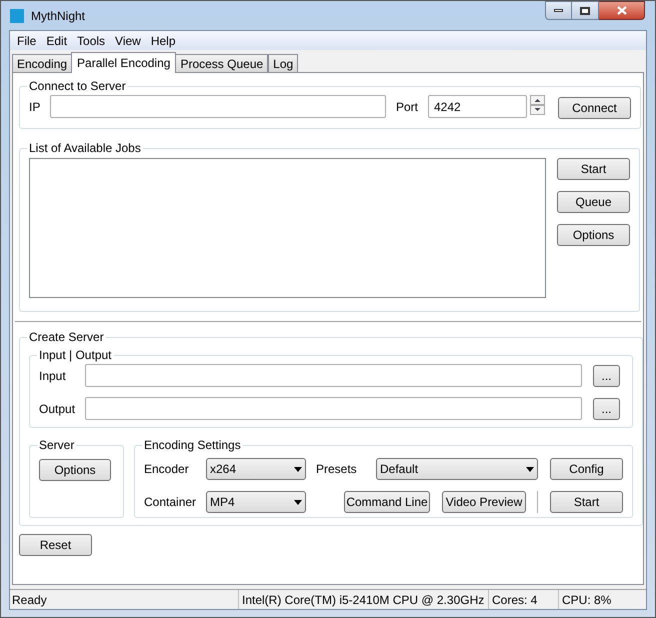  What do you see at coordinates (558, 10) in the screenshot?
I see `minimize-button` at bounding box center [558, 10].